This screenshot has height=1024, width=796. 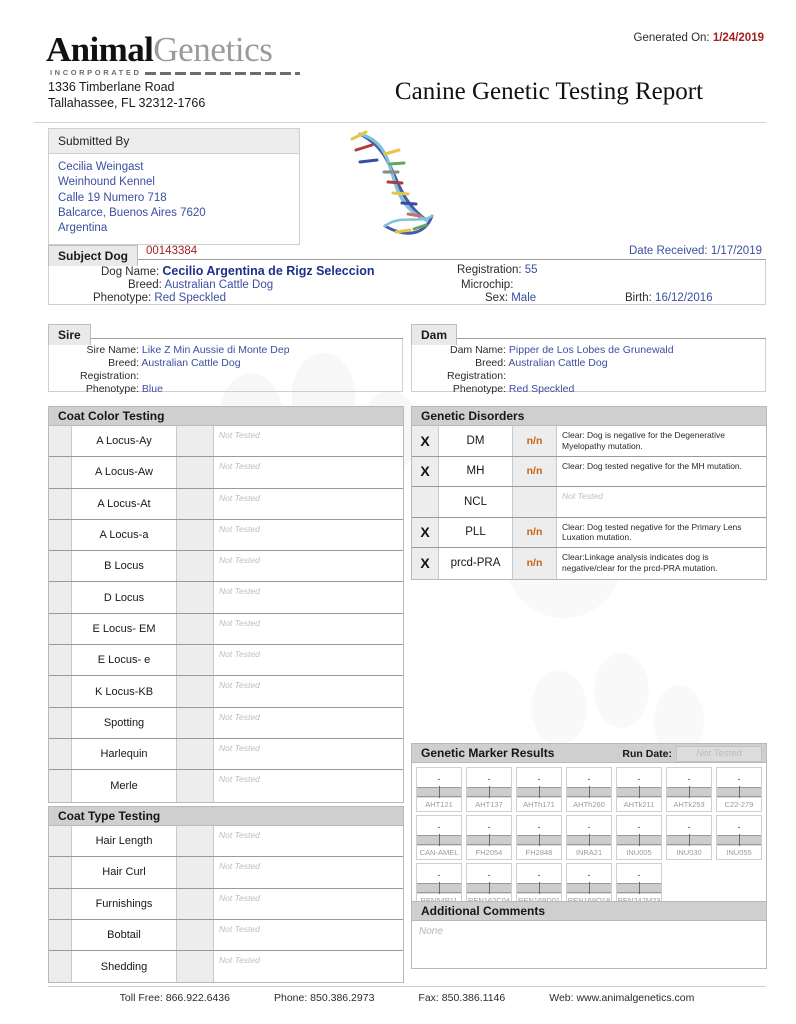 What do you see at coordinates (510, 298) in the screenshot?
I see `sex-field: Sex: Male` at bounding box center [510, 298].